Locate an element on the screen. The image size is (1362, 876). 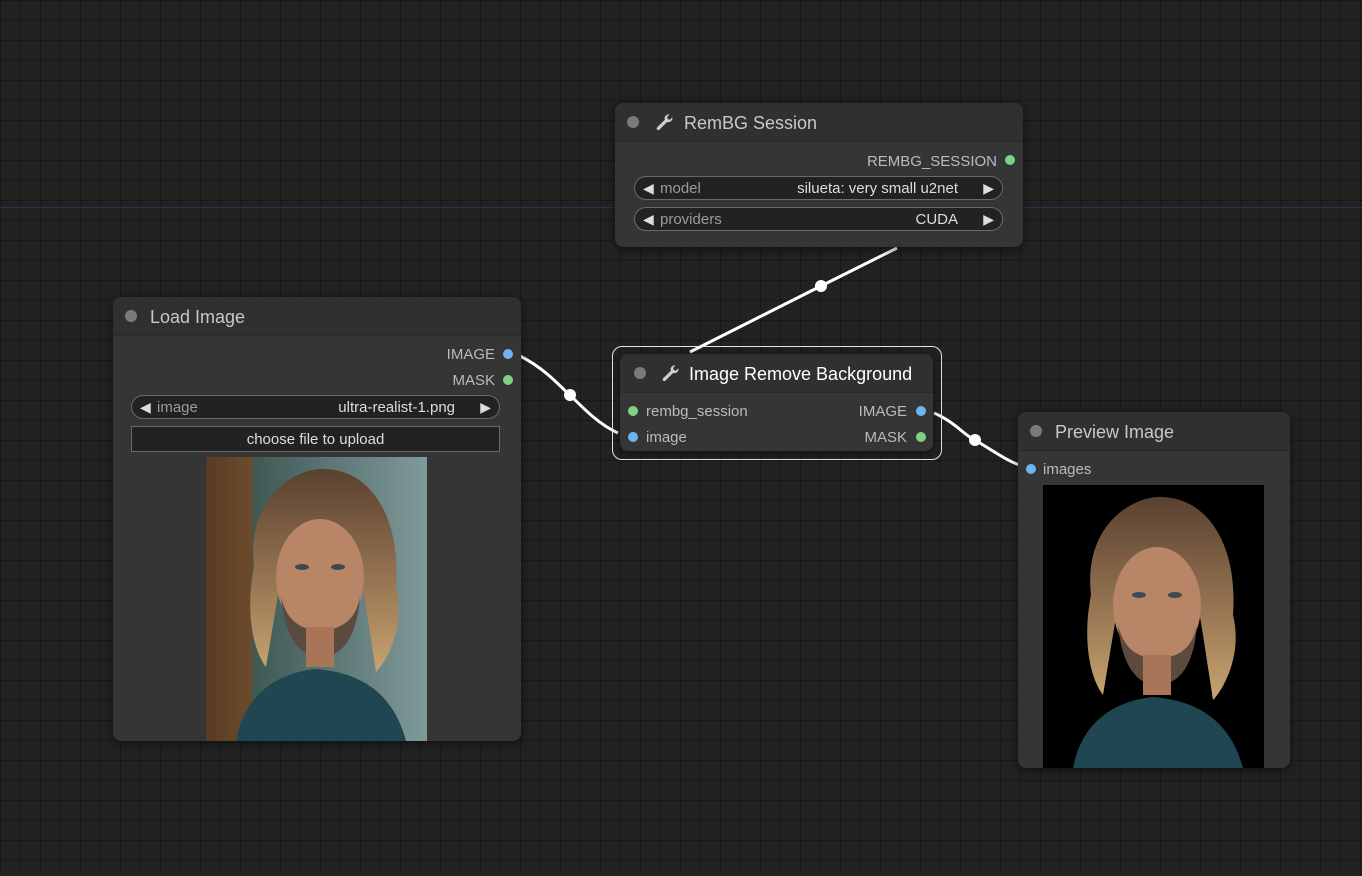
node-titlebar: Image Remove Background is located at coordinates (776, 373).